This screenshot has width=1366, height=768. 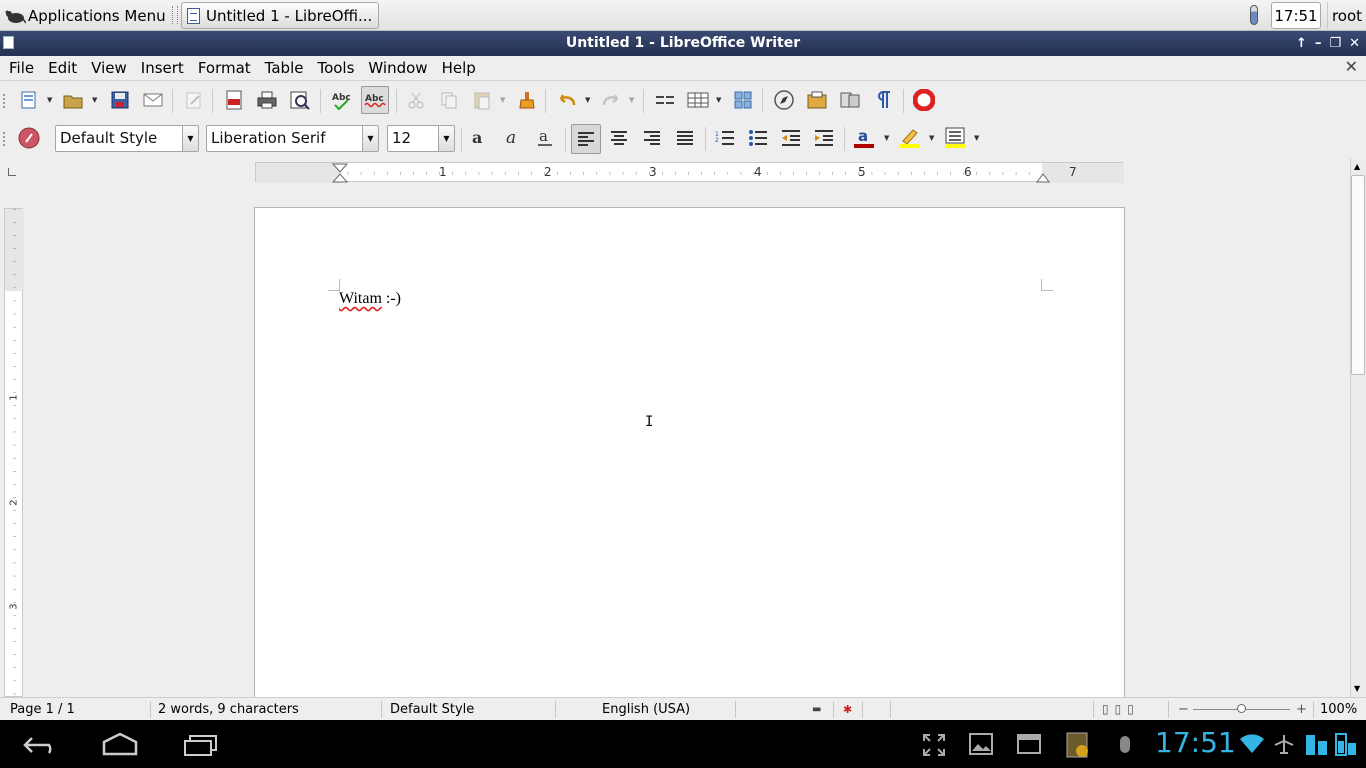 What do you see at coordinates (62, 68) in the screenshot?
I see `menu-edit: Edit` at bounding box center [62, 68].